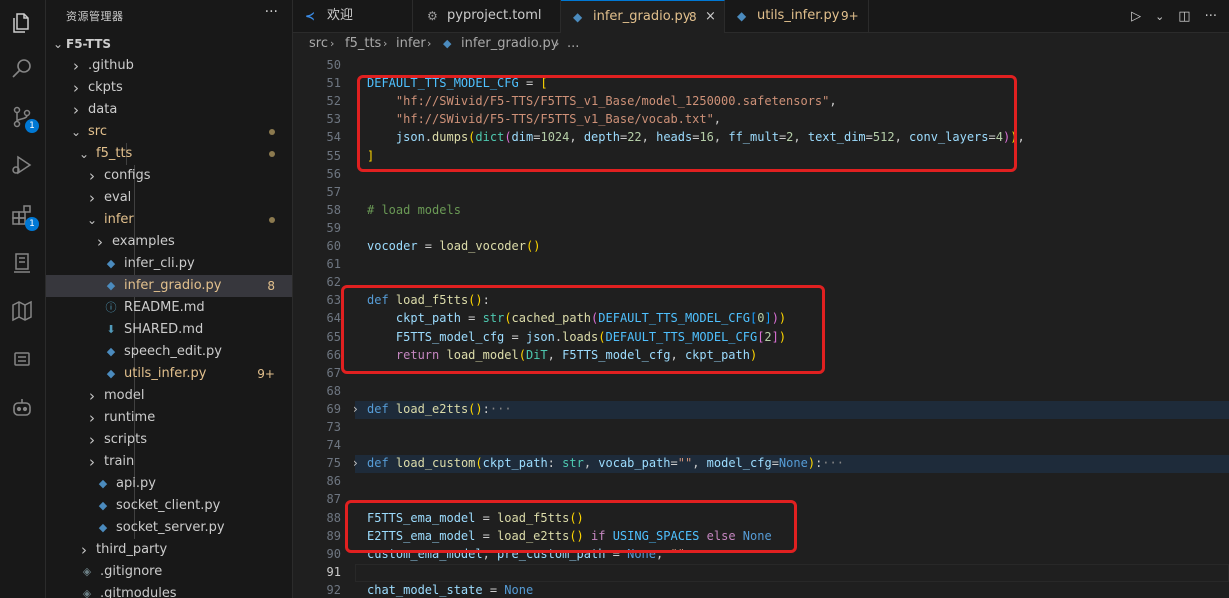  Describe the element at coordinates (318, 44) in the screenshot. I see `breadcrumb-item: src` at that location.